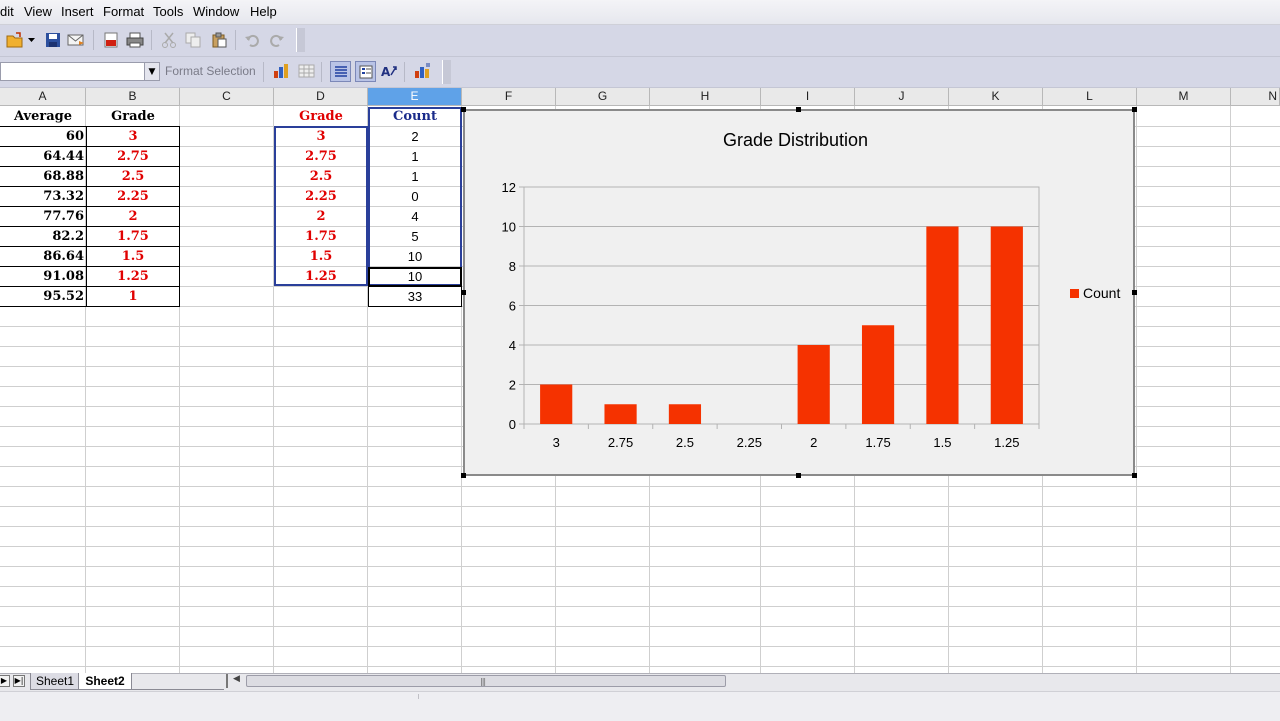  I want to click on column-header-a: A, so click(43, 97).